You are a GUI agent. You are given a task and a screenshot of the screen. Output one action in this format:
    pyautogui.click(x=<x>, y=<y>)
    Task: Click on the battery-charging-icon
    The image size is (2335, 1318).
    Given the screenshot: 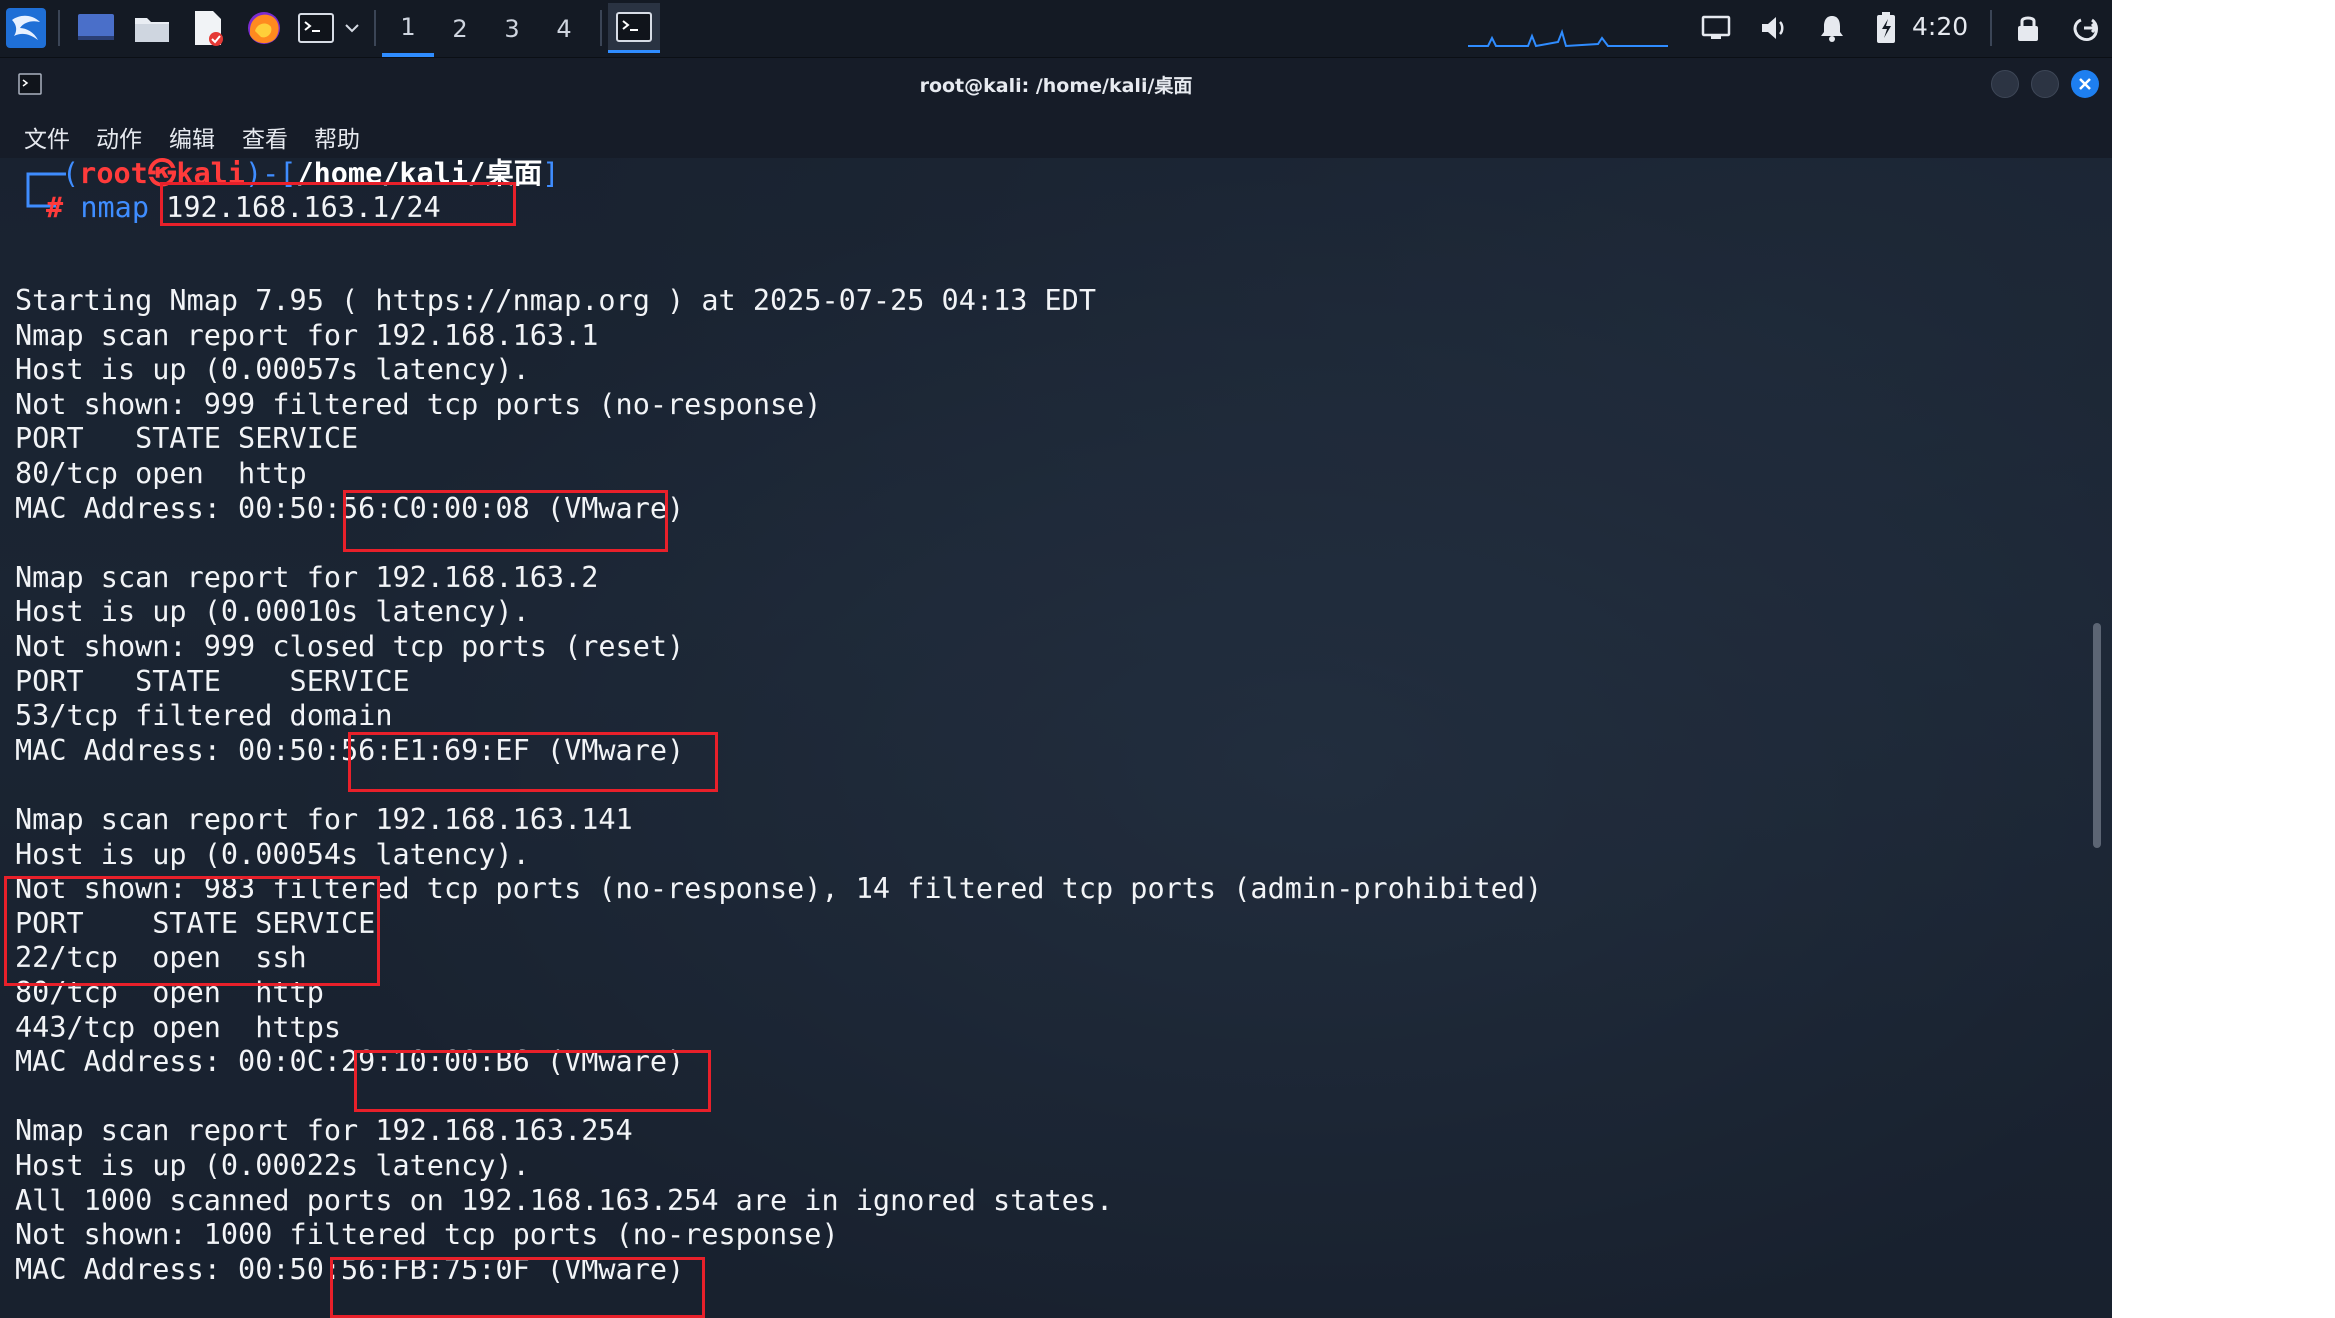 What is the action you would take?
    pyautogui.click(x=1886, y=27)
    